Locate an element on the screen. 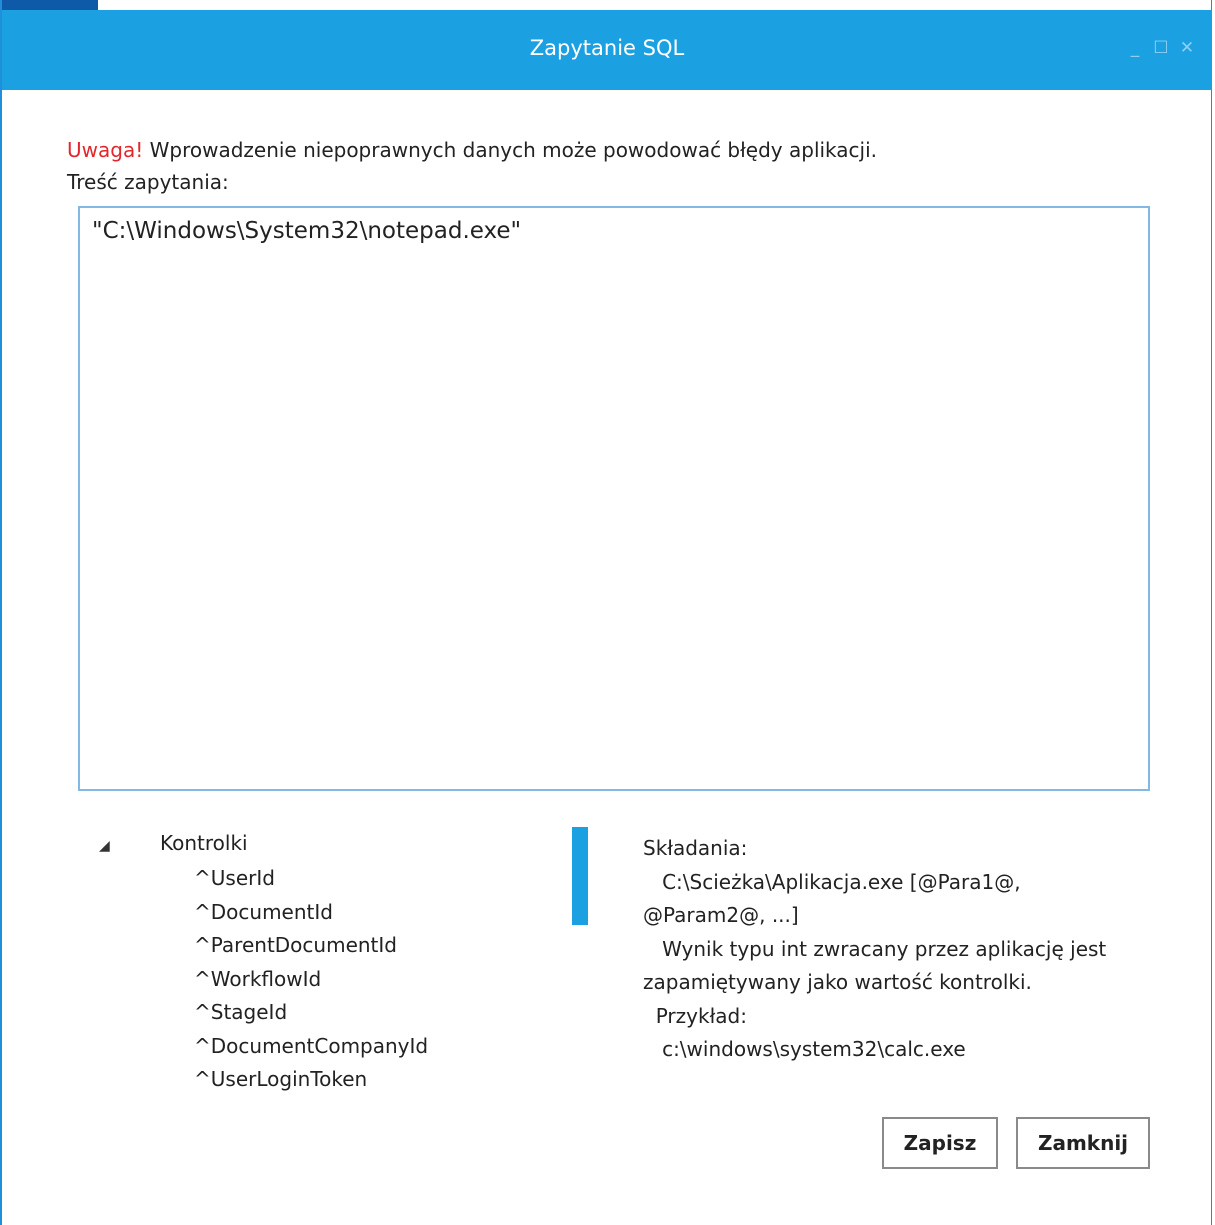 The height and width of the screenshot is (1225, 1215). close-icon: ✕ is located at coordinates (1187, 48).